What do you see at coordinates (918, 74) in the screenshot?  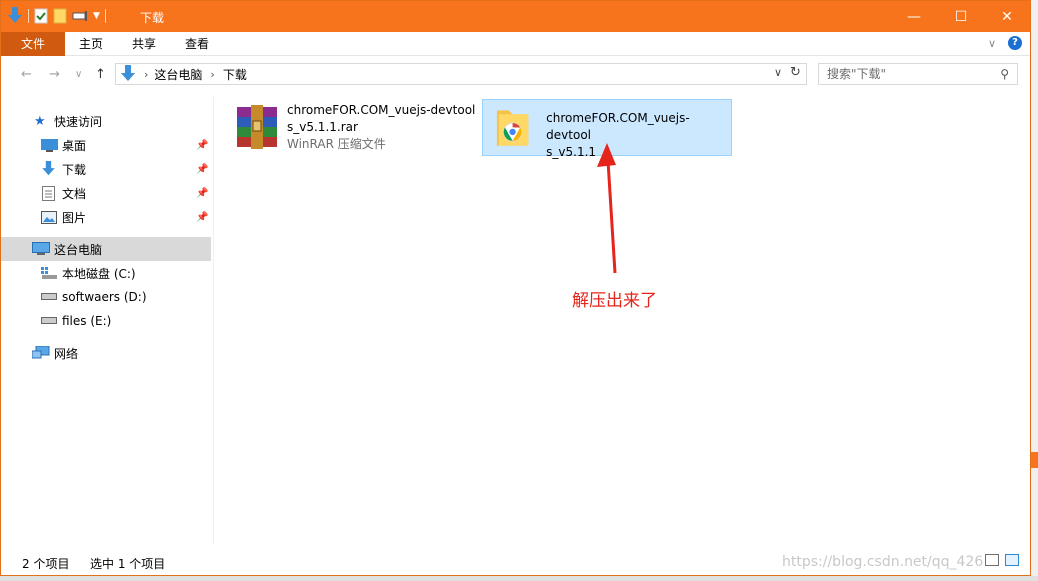 I see `search-input: 搜索"下载" ⚲` at bounding box center [918, 74].